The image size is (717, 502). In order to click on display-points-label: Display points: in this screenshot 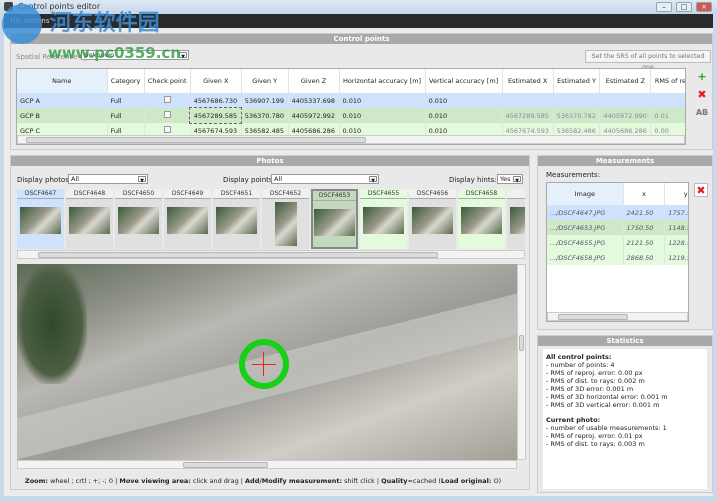, I will do `click(249, 180)`.